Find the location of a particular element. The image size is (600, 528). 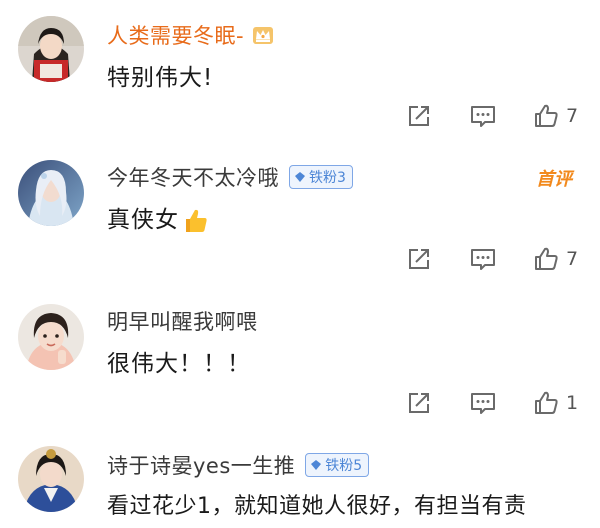

fan-badge: 铁粉3 is located at coordinates (321, 177).